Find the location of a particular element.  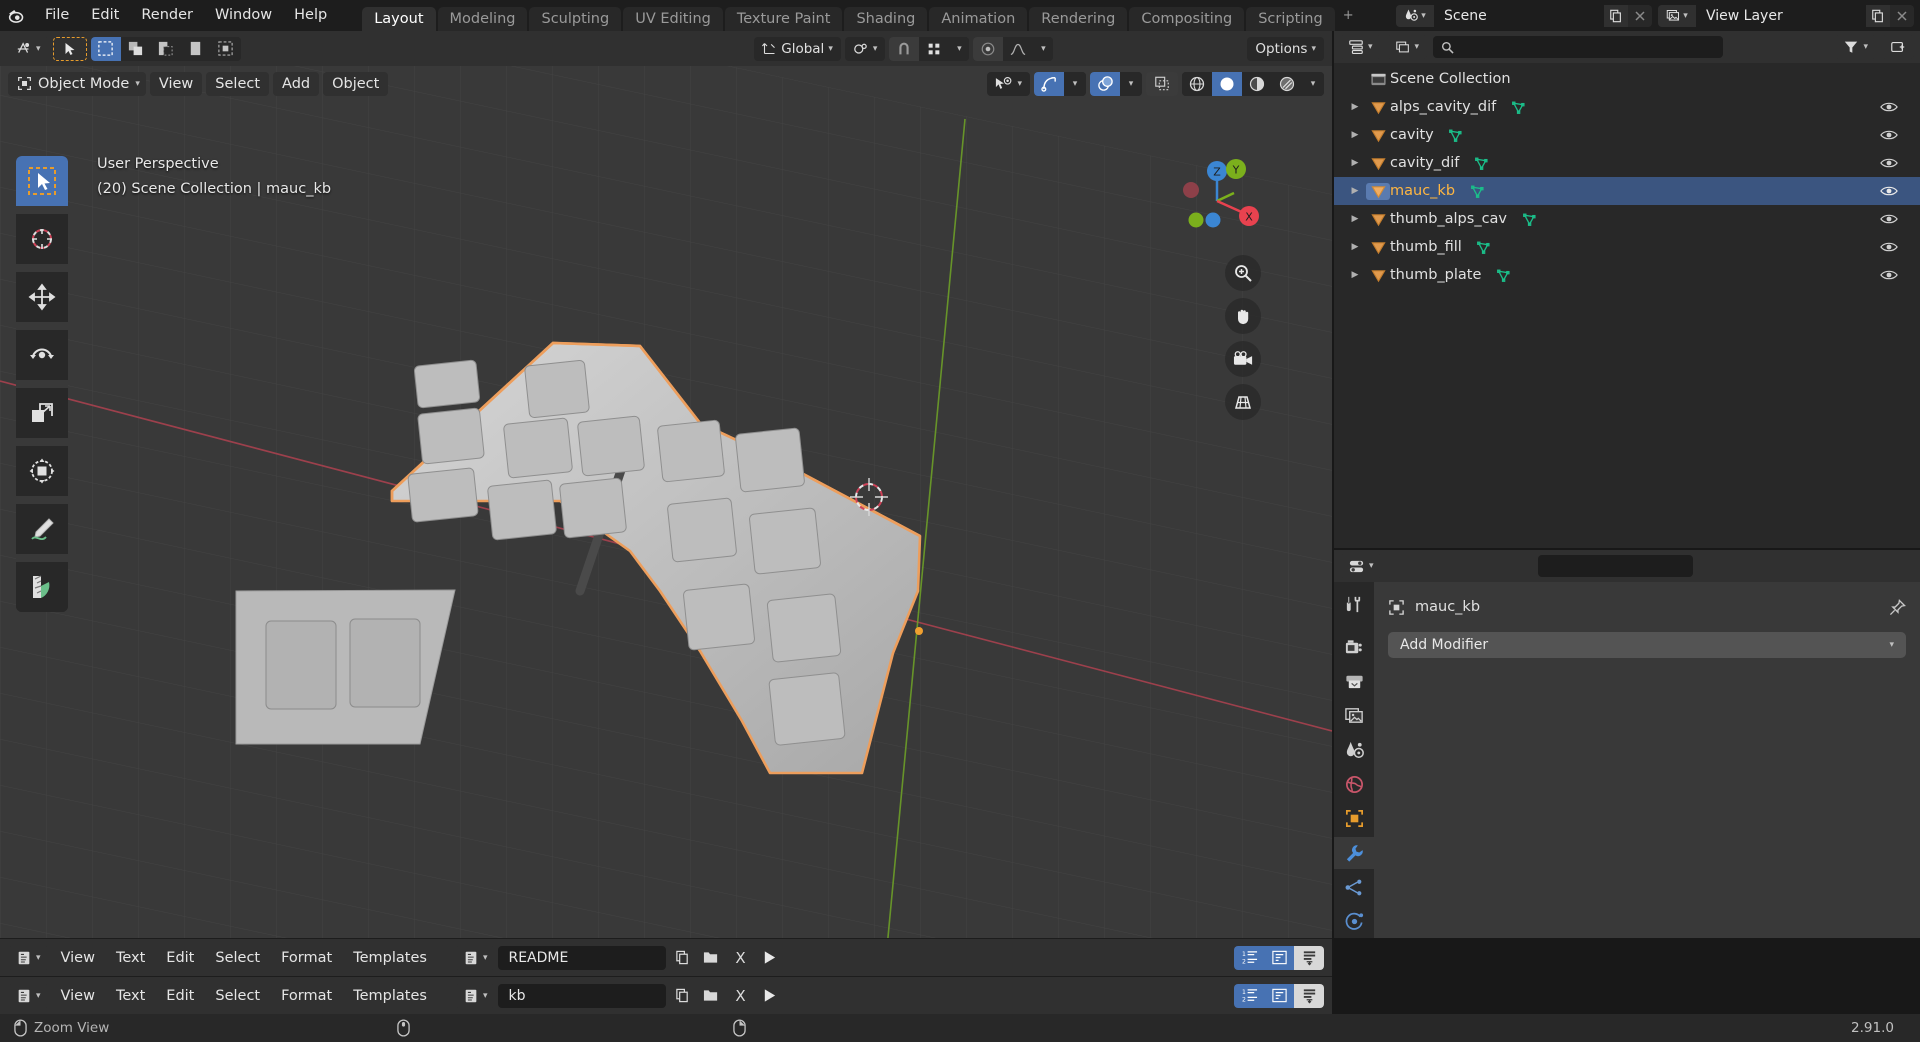

outliner-row-cavity: ▶ cavity is located at coordinates (1627, 135).